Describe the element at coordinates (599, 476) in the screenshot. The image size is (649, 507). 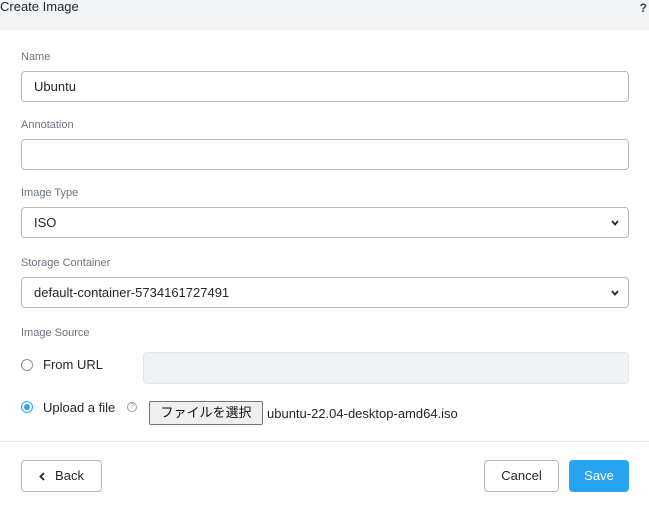
I see `save-button: Save` at that location.